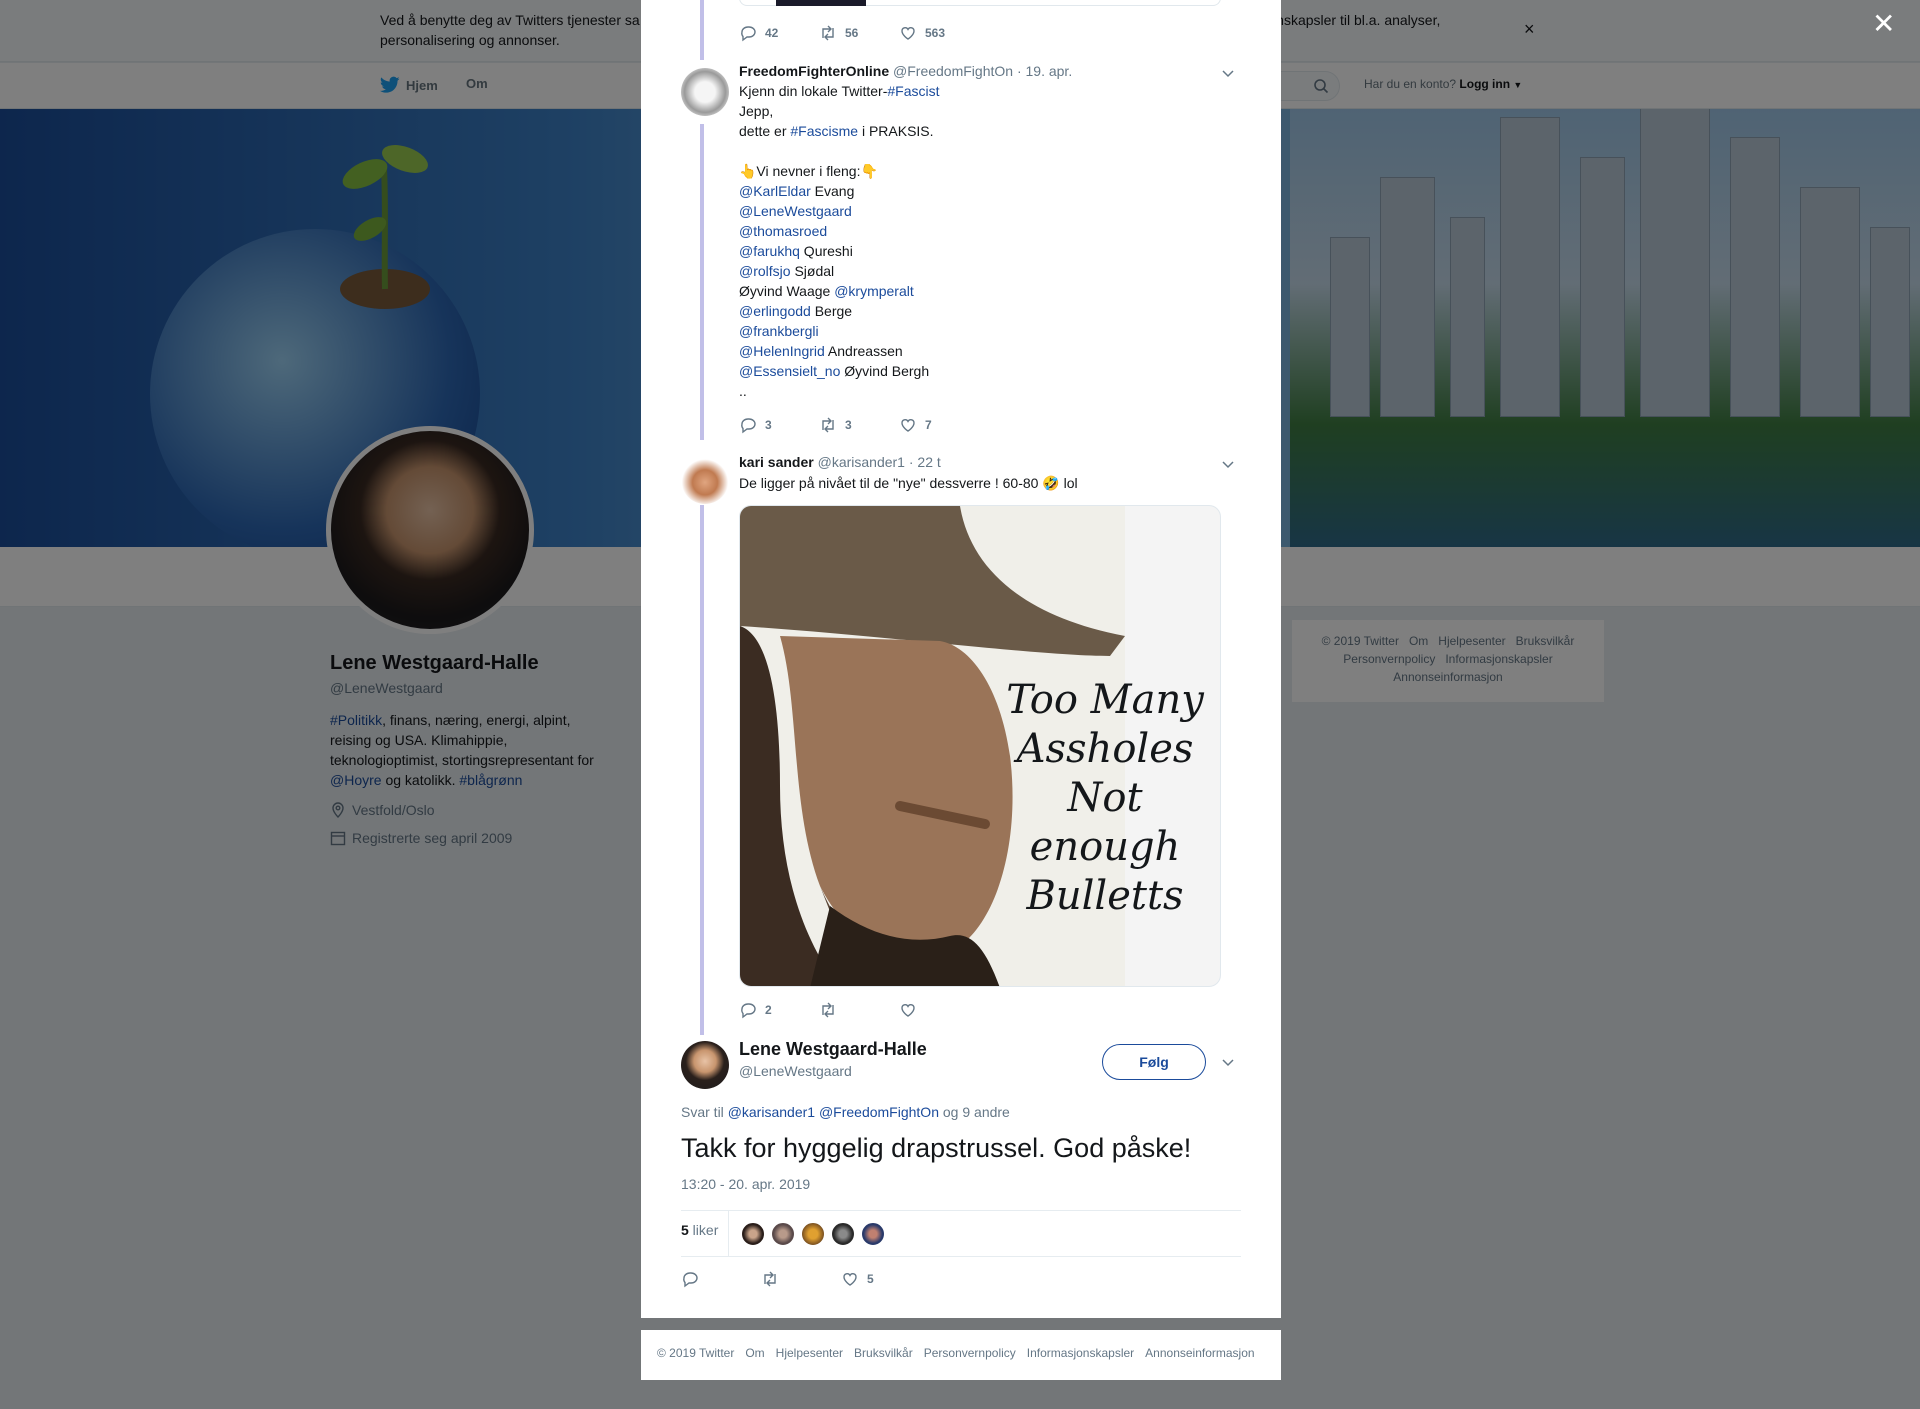 The height and width of the screenshot is (1409, 1920). Describe the element at coordinates (974, 1112) in the screenshot. I see `reply-to-others: og 9 andre` at that location.